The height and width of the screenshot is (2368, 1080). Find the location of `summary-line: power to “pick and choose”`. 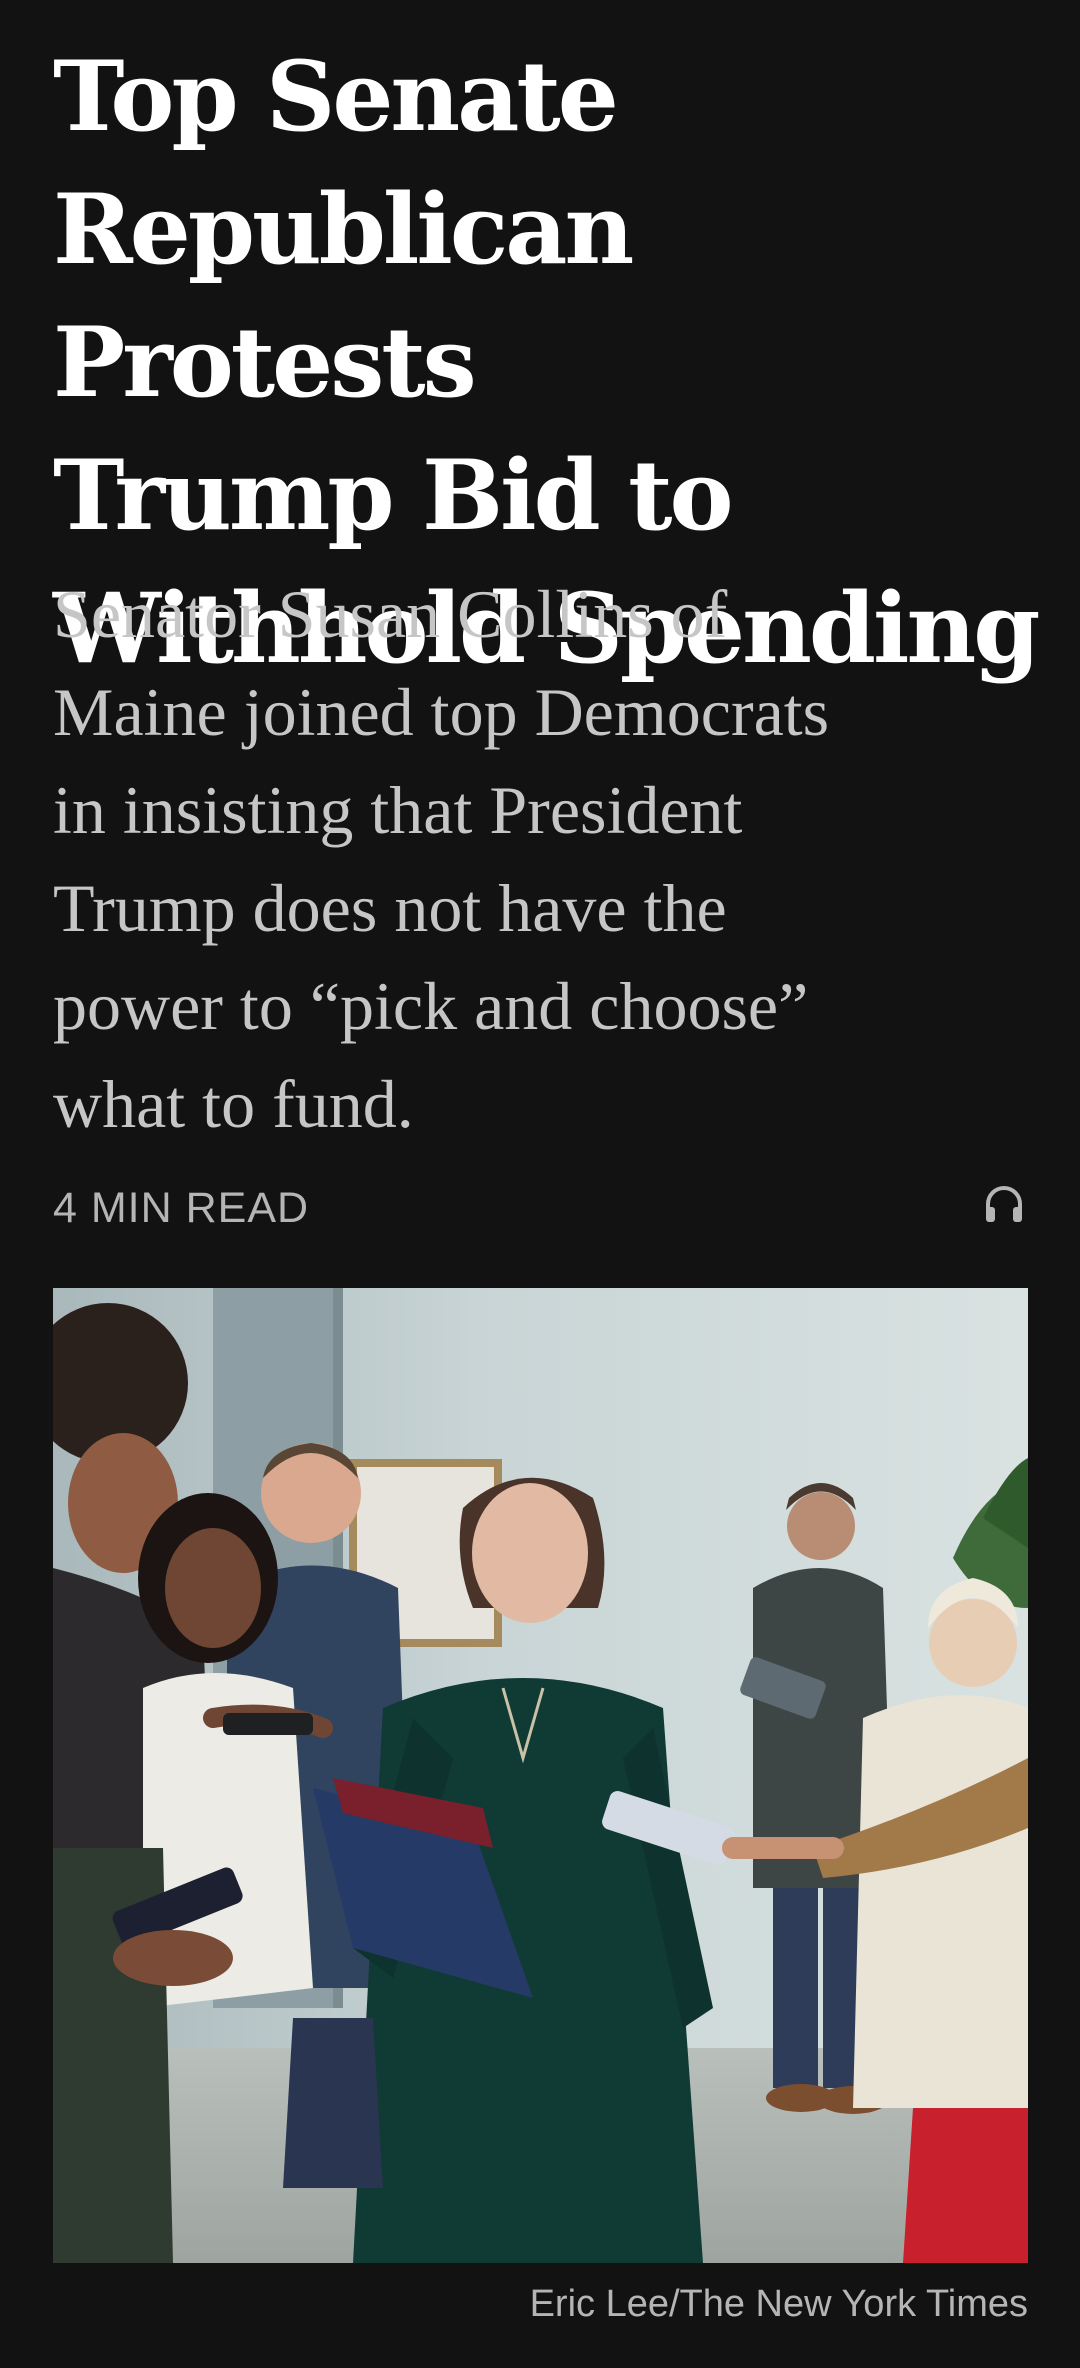

summary-line: power to “pick and choose” is located at coordinates (431, 1006).